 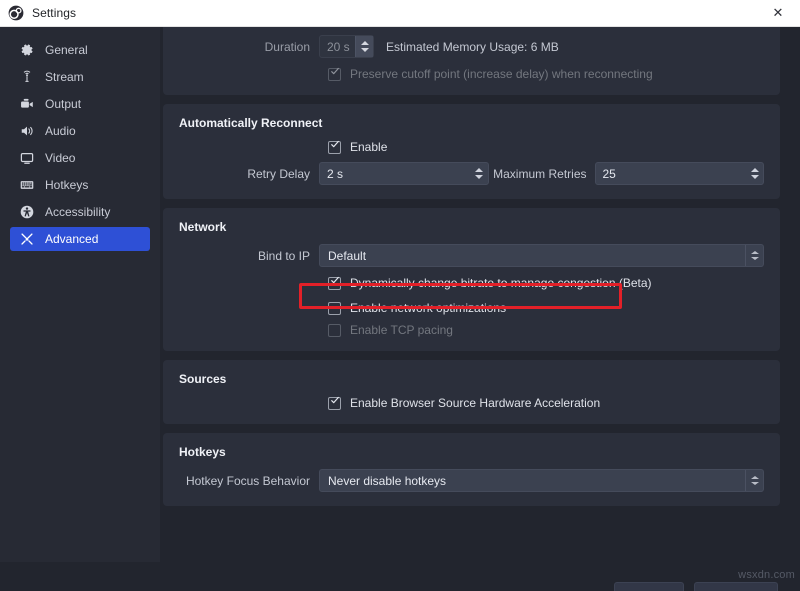 I want to click on sidebar-item-label: Accessibility, so click(x=78, y=212).